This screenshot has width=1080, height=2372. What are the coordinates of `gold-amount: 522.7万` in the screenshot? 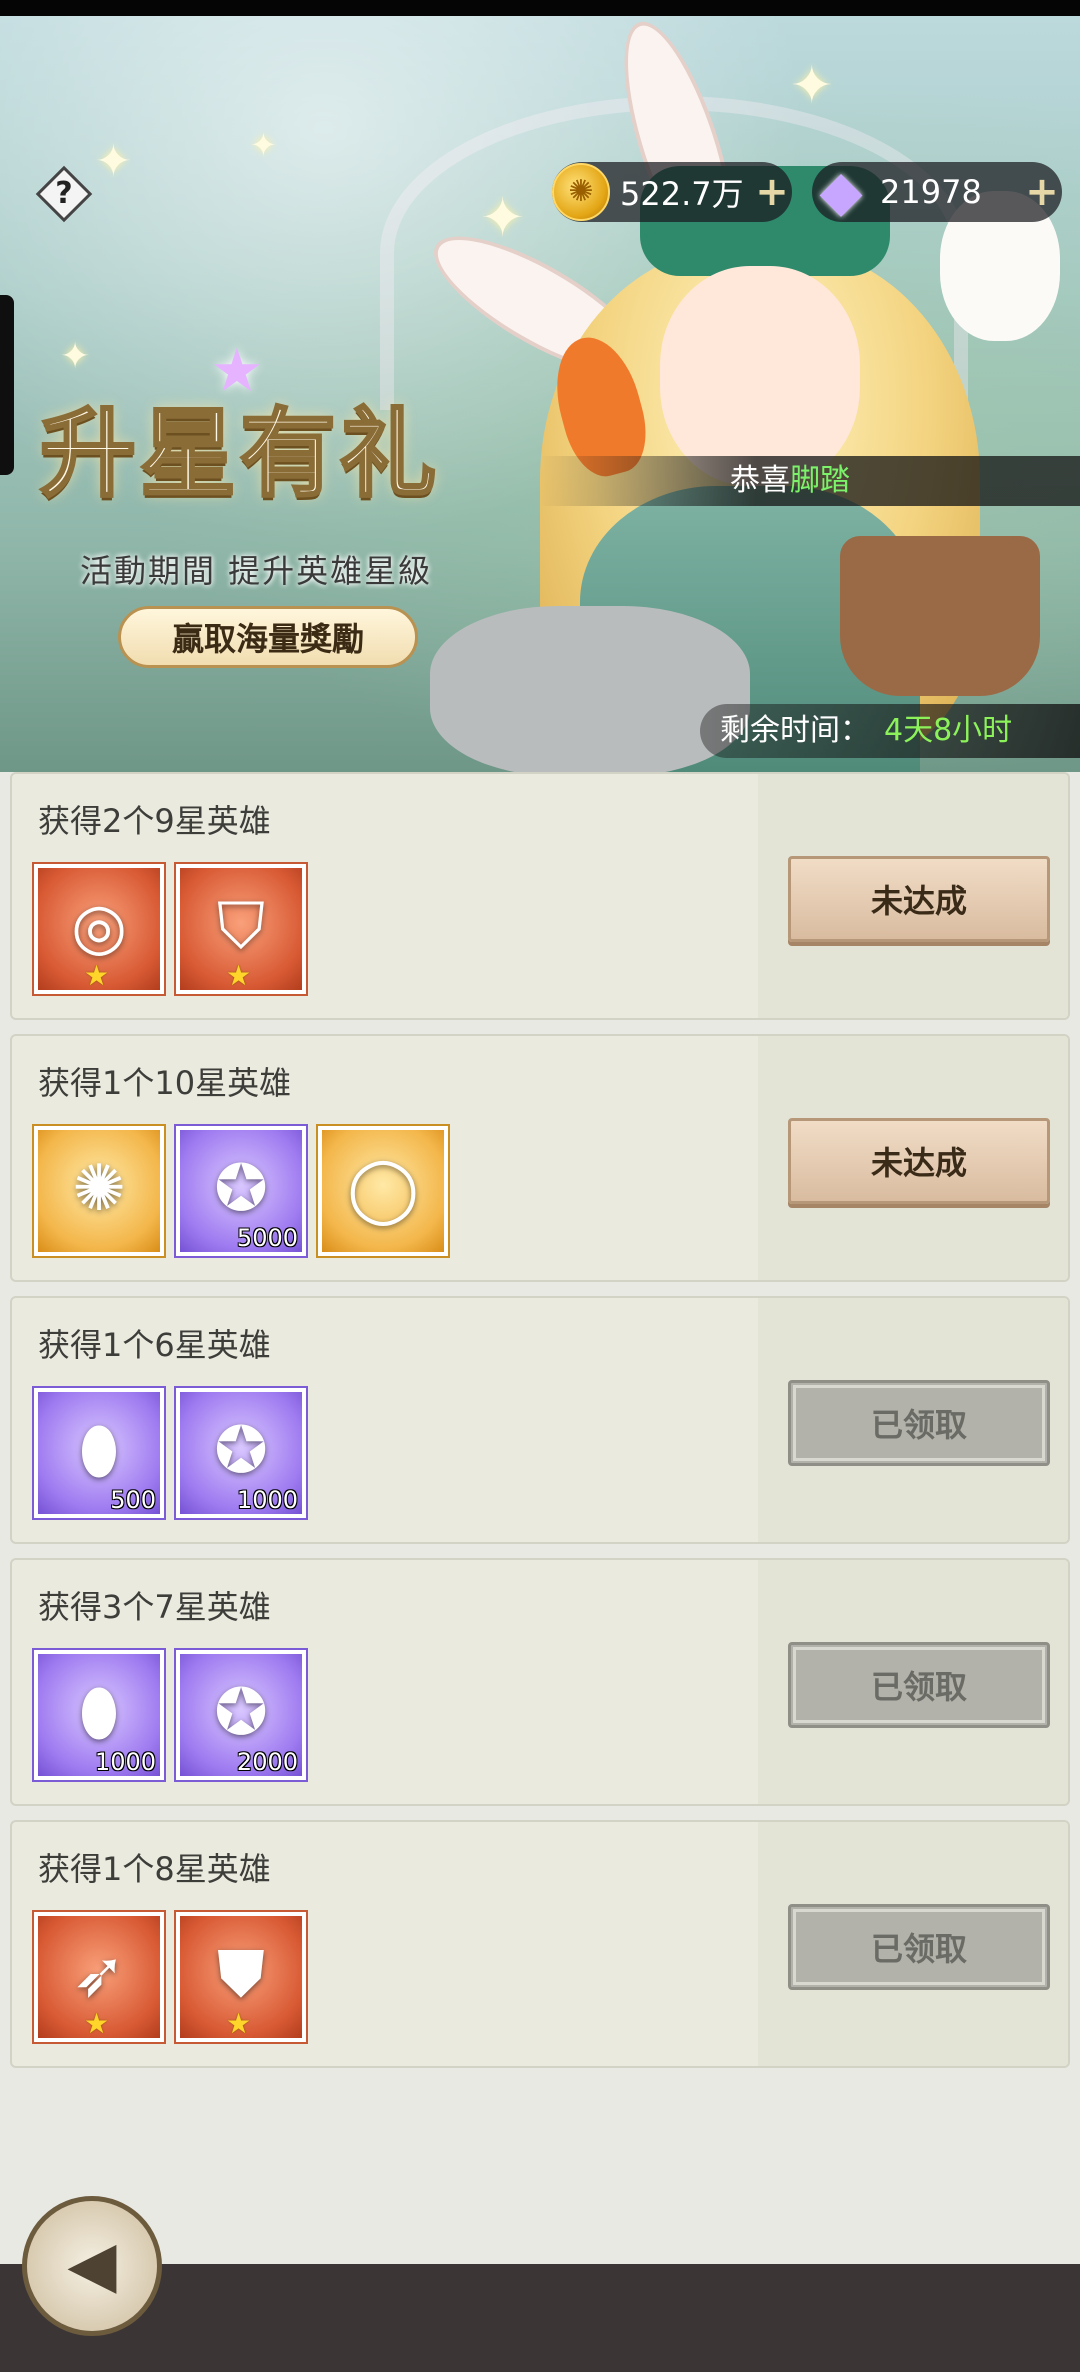 It's located at (682, 194).